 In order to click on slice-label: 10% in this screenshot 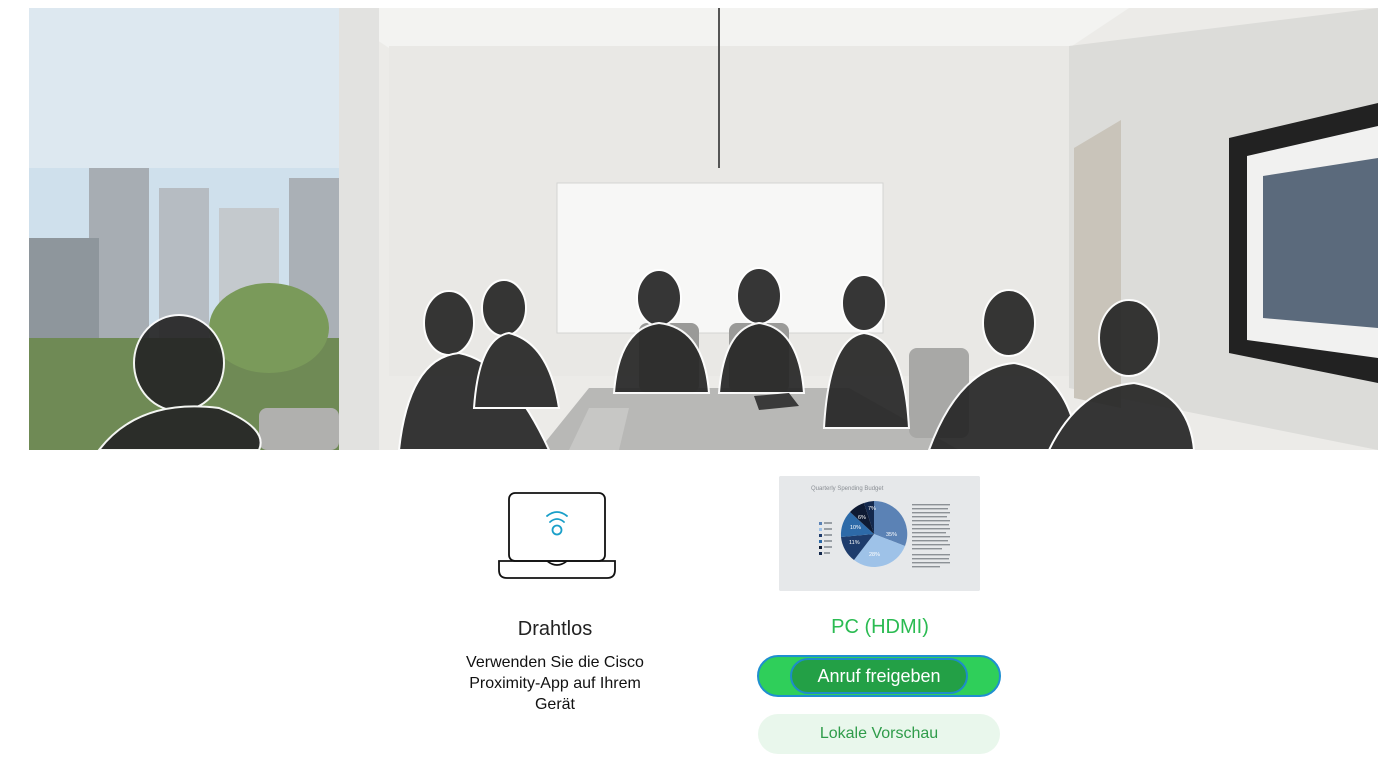, I will do `click(855, 528)`.